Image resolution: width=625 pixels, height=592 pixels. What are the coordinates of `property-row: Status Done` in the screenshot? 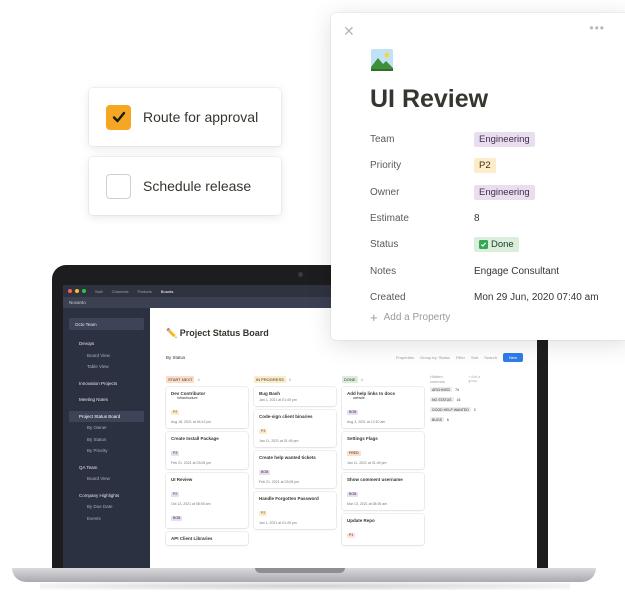 It's located at (495, 244).